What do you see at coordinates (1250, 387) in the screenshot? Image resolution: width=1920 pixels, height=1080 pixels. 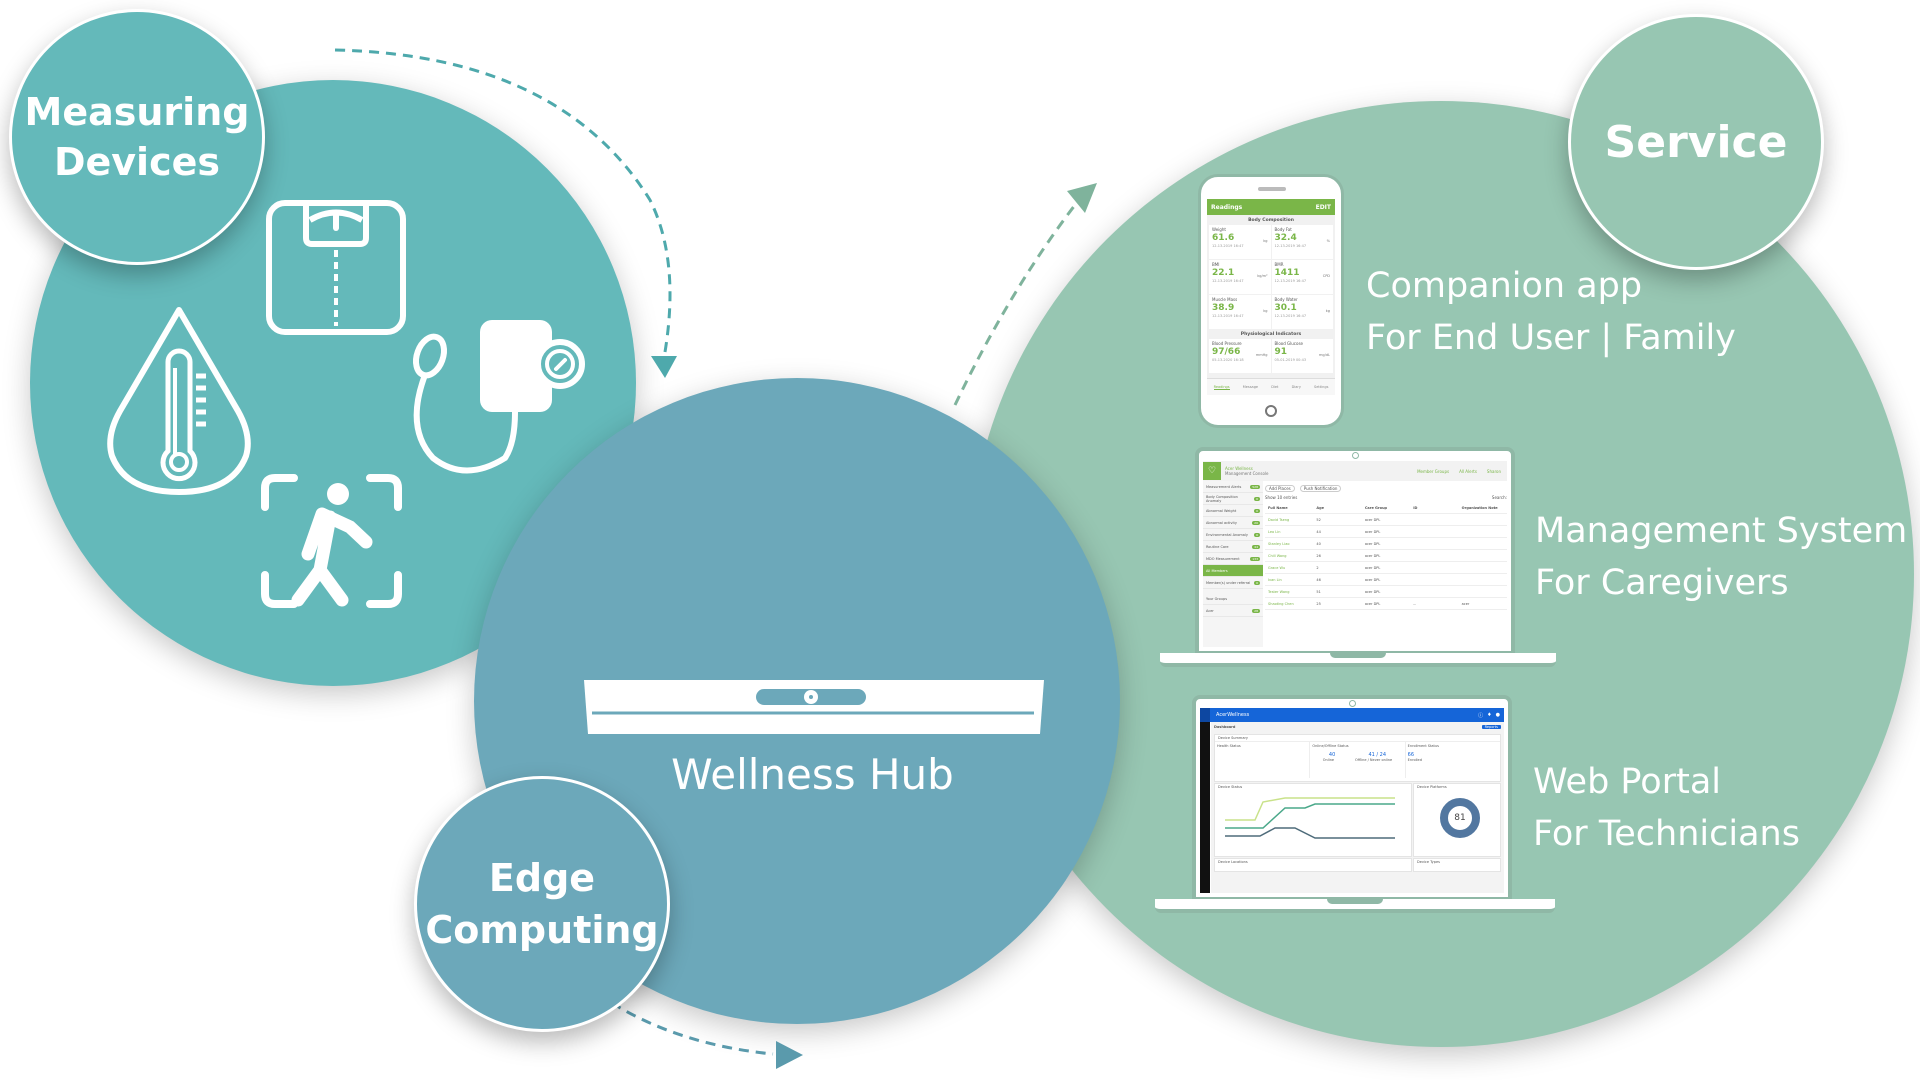 I see `nav-message: Message` at bounding box center [1250, 387].